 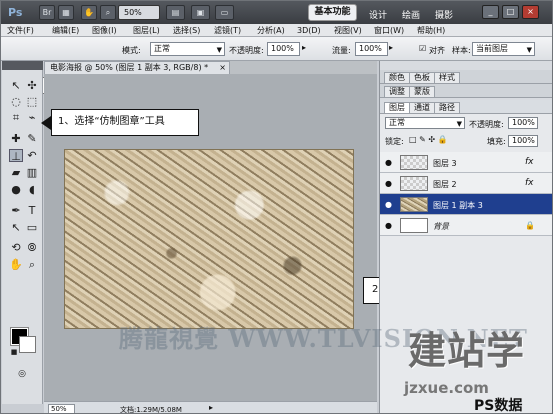 What do you see at coordinates (466, 77) in the screenshot?
I see `color-panel-tabs: 颜色 色板 样式` at bounding box center [466, 77].